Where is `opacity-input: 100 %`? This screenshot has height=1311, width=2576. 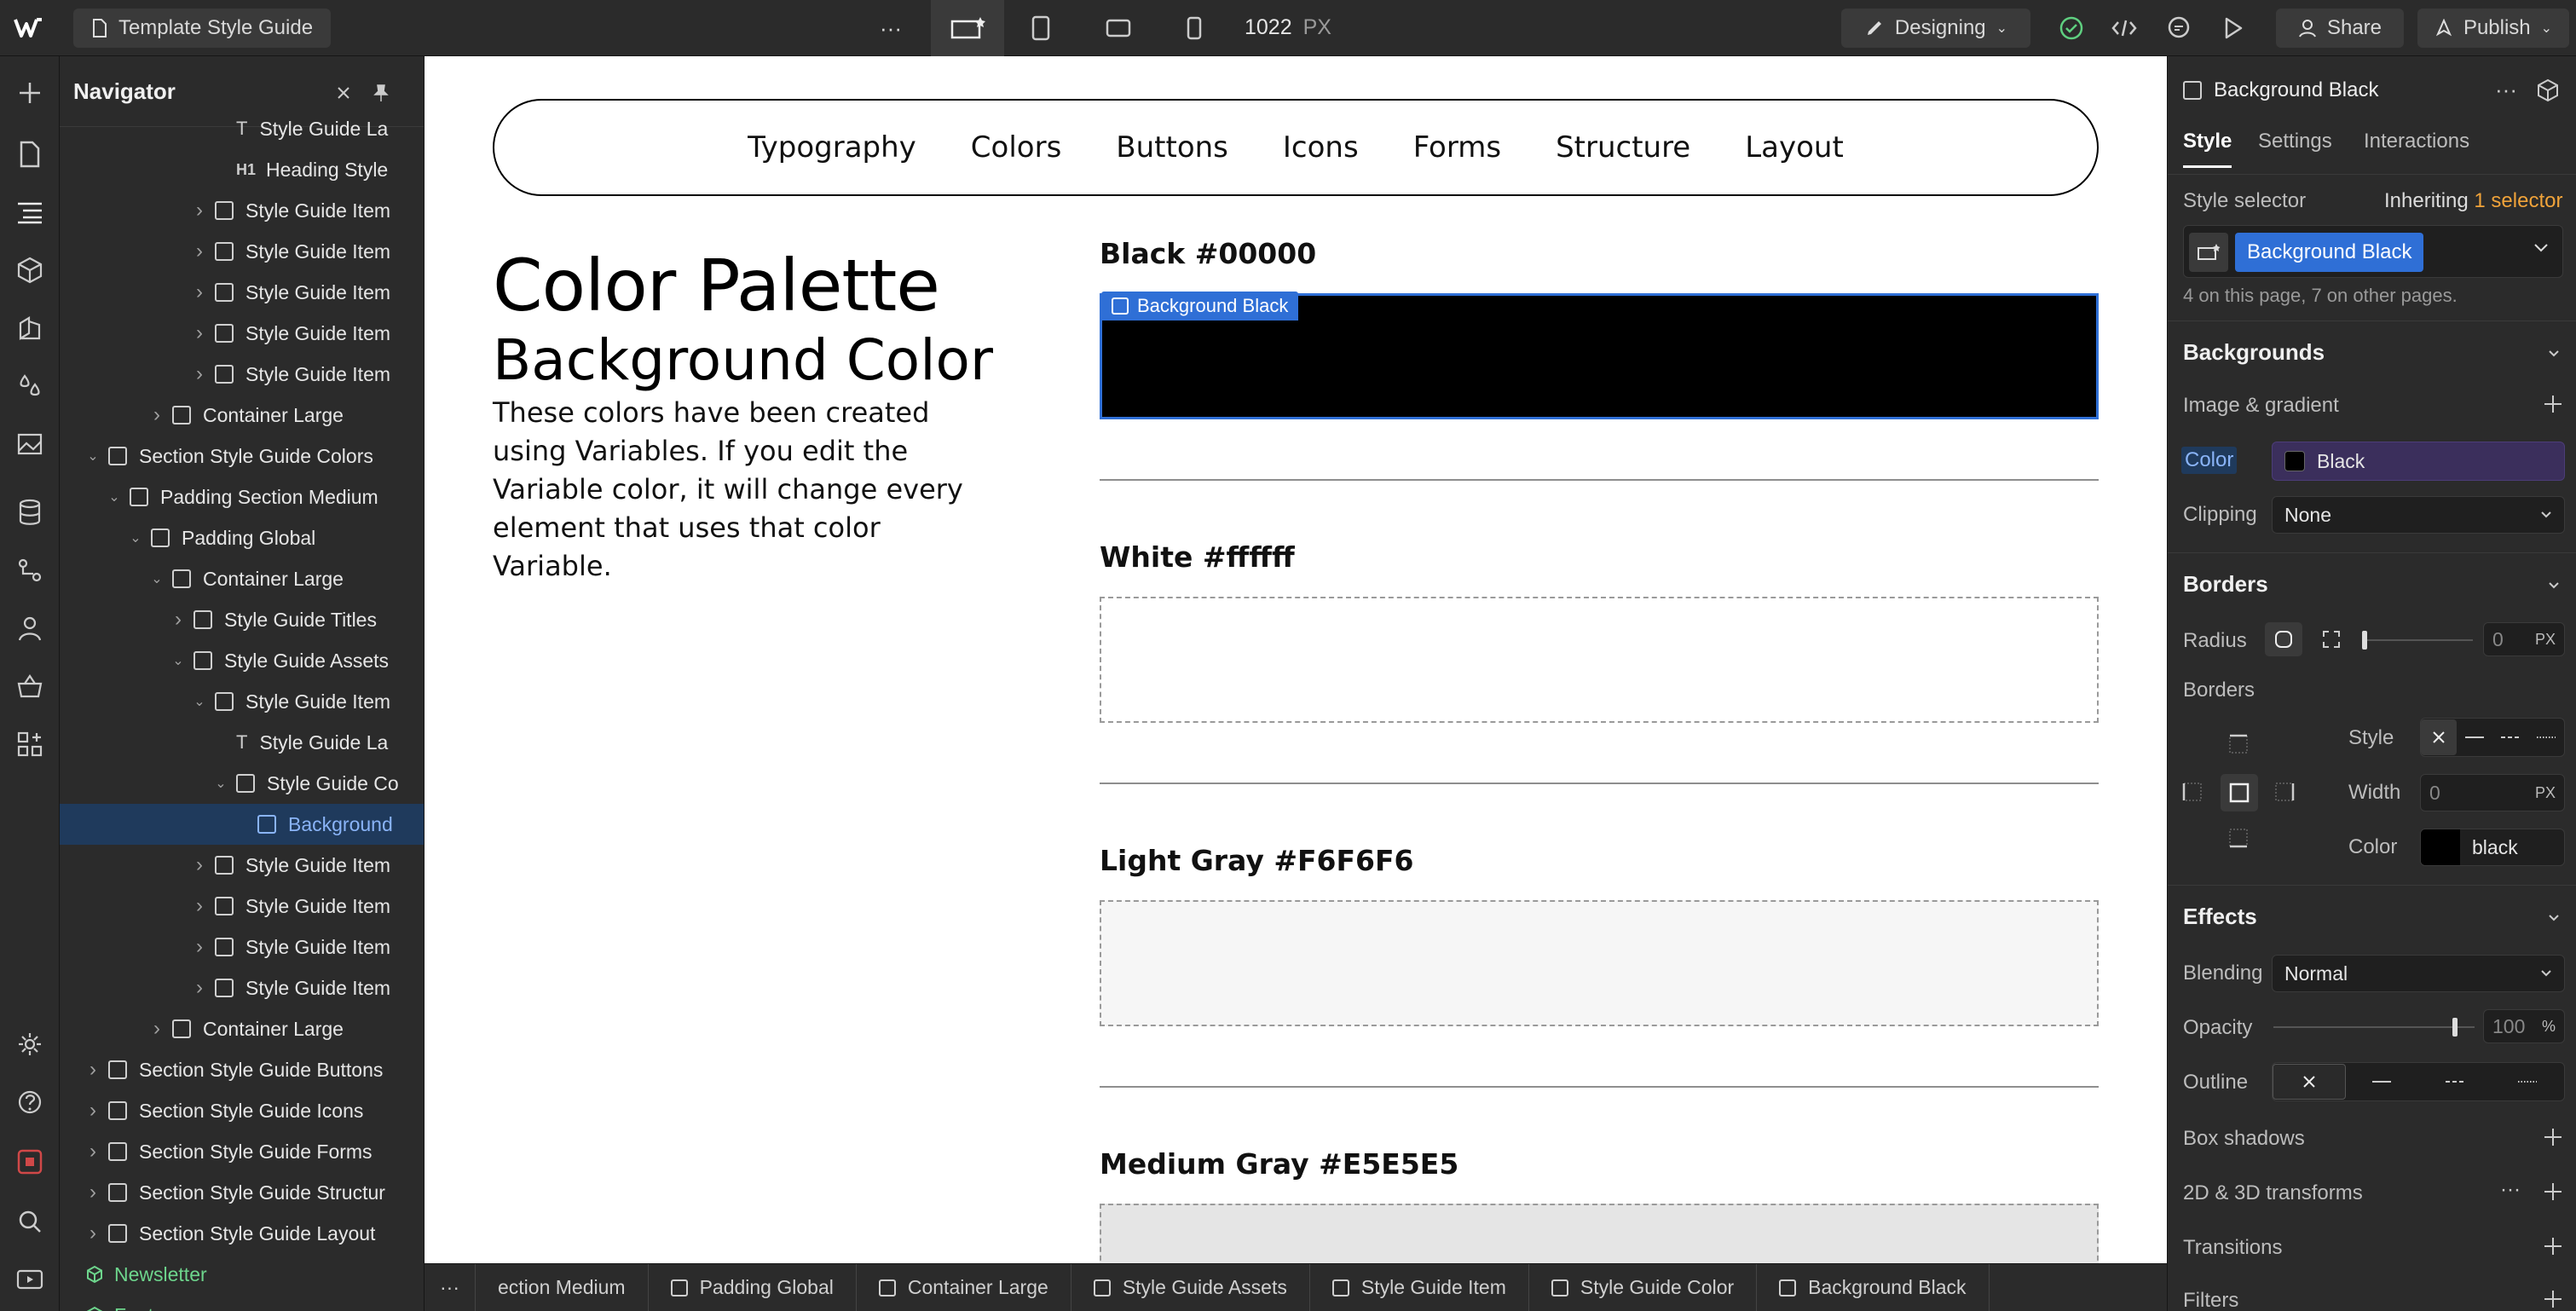 opacity-input: 100 % is located at coordinates (2524, 1026).